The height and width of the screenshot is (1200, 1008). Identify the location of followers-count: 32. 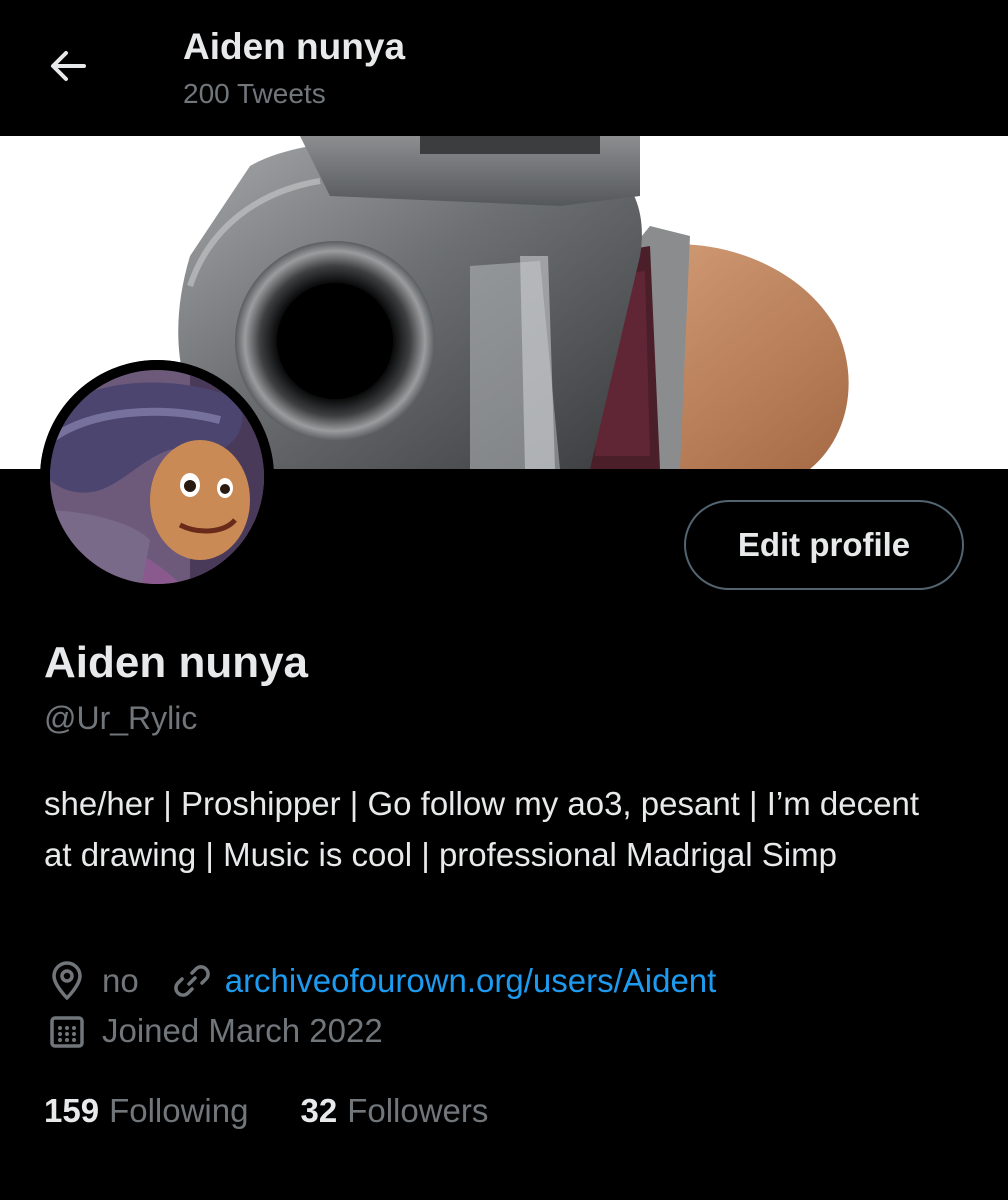
(319, 1110).